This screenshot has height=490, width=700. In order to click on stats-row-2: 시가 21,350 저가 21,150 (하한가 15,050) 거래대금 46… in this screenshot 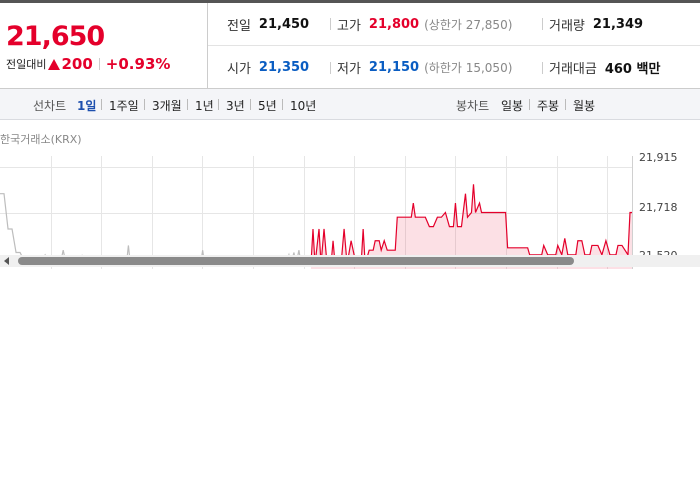, I will do `click(454, 67)`.